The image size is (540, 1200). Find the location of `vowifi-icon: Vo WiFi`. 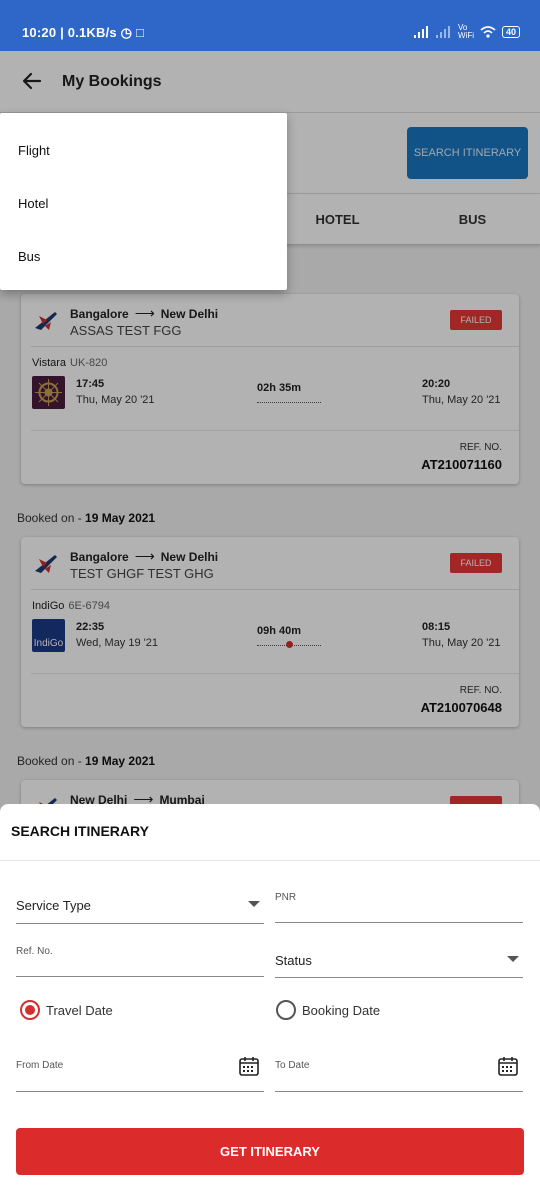

vowifi-icon: Vo WiFi is located at coordinates (465, 31).